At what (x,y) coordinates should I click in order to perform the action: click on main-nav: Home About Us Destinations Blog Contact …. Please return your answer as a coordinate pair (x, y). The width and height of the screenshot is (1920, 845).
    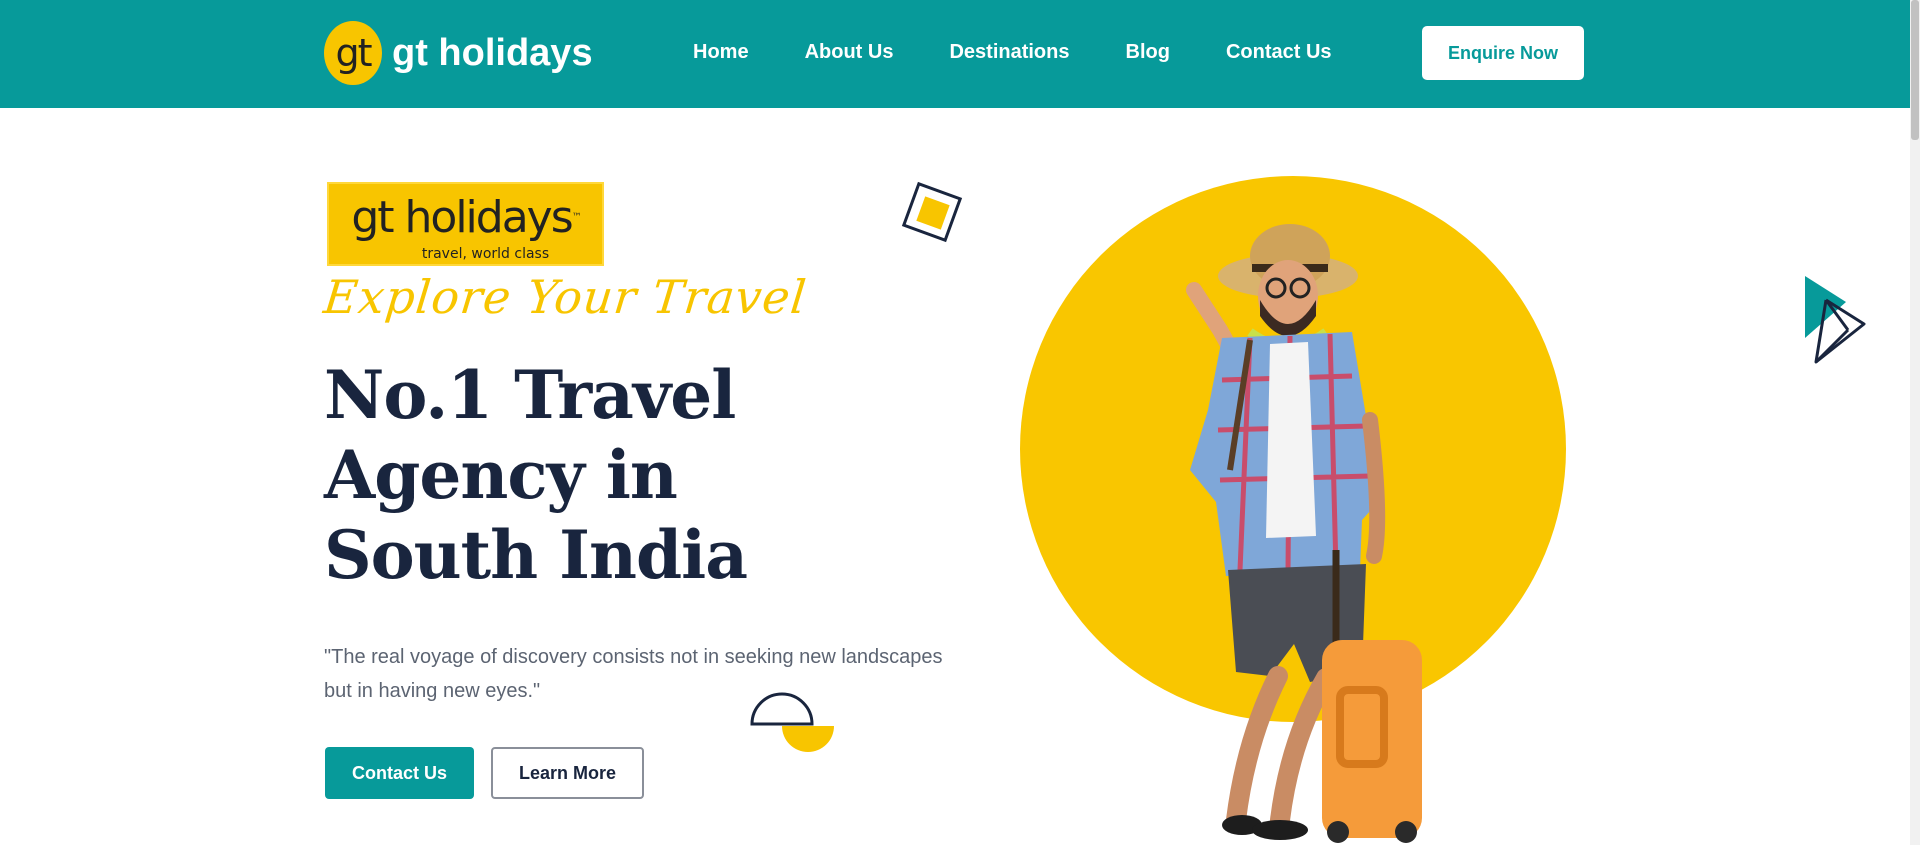
    Looking at the image, I should click on (1040, 52).